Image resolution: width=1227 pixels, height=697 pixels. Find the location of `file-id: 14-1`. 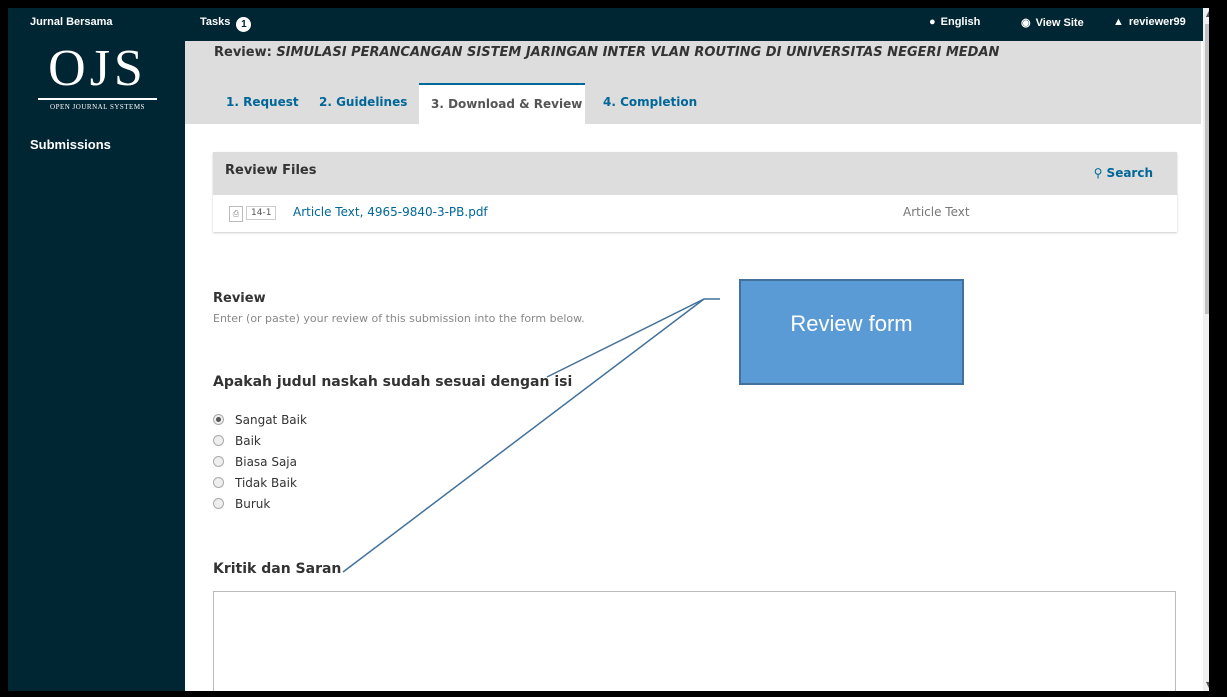

file-id: 14-1 is located at coordinates (261, 213).